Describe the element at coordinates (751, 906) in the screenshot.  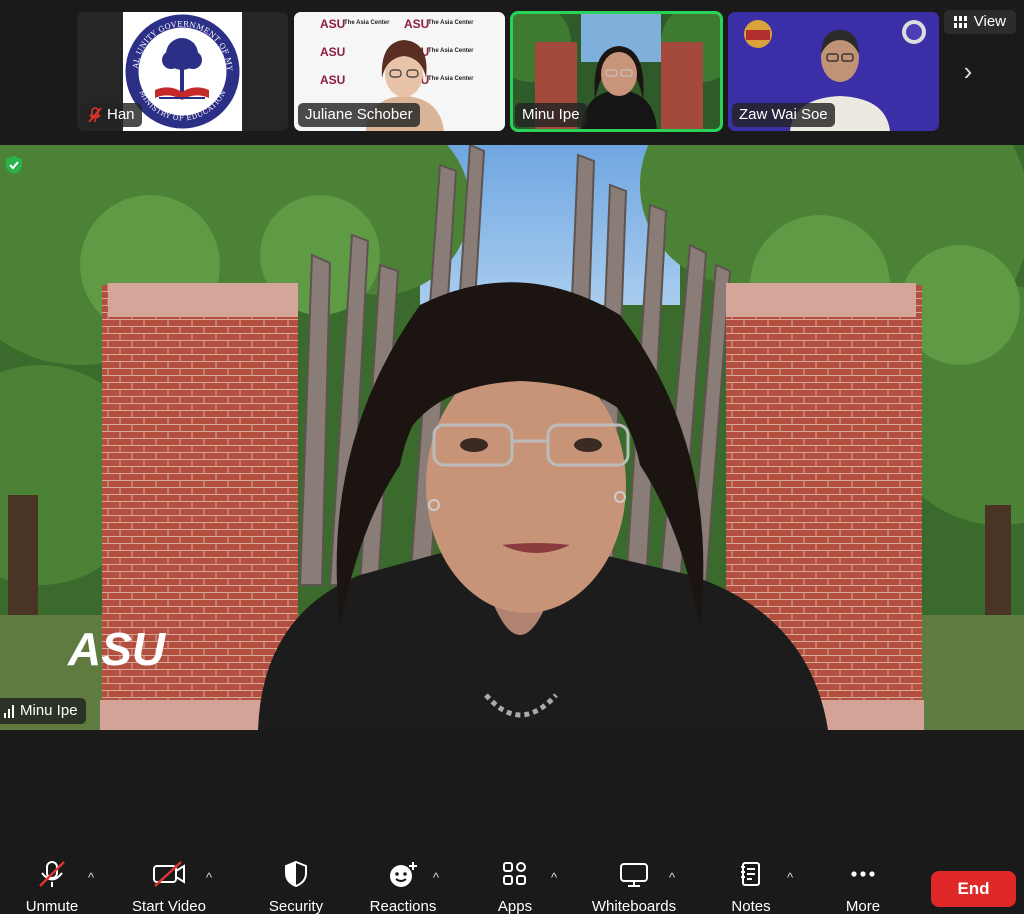
I see `notes-label: Notes` at that location.